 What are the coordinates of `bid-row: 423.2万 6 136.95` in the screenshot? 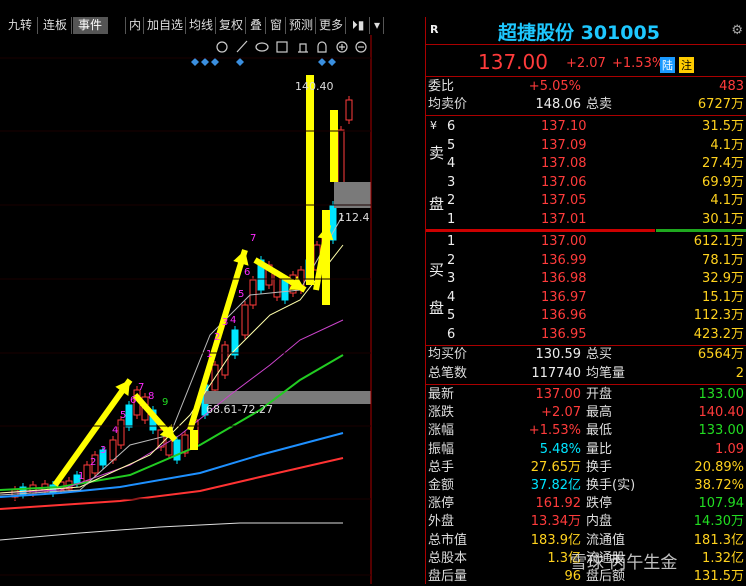 It's located at (586, 334).